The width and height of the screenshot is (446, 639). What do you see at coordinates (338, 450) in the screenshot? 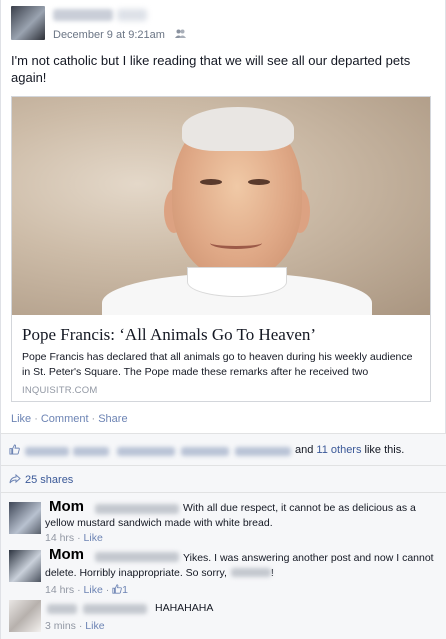
I see `likes-others-link: 11 others` at bounding box center [338, 450].